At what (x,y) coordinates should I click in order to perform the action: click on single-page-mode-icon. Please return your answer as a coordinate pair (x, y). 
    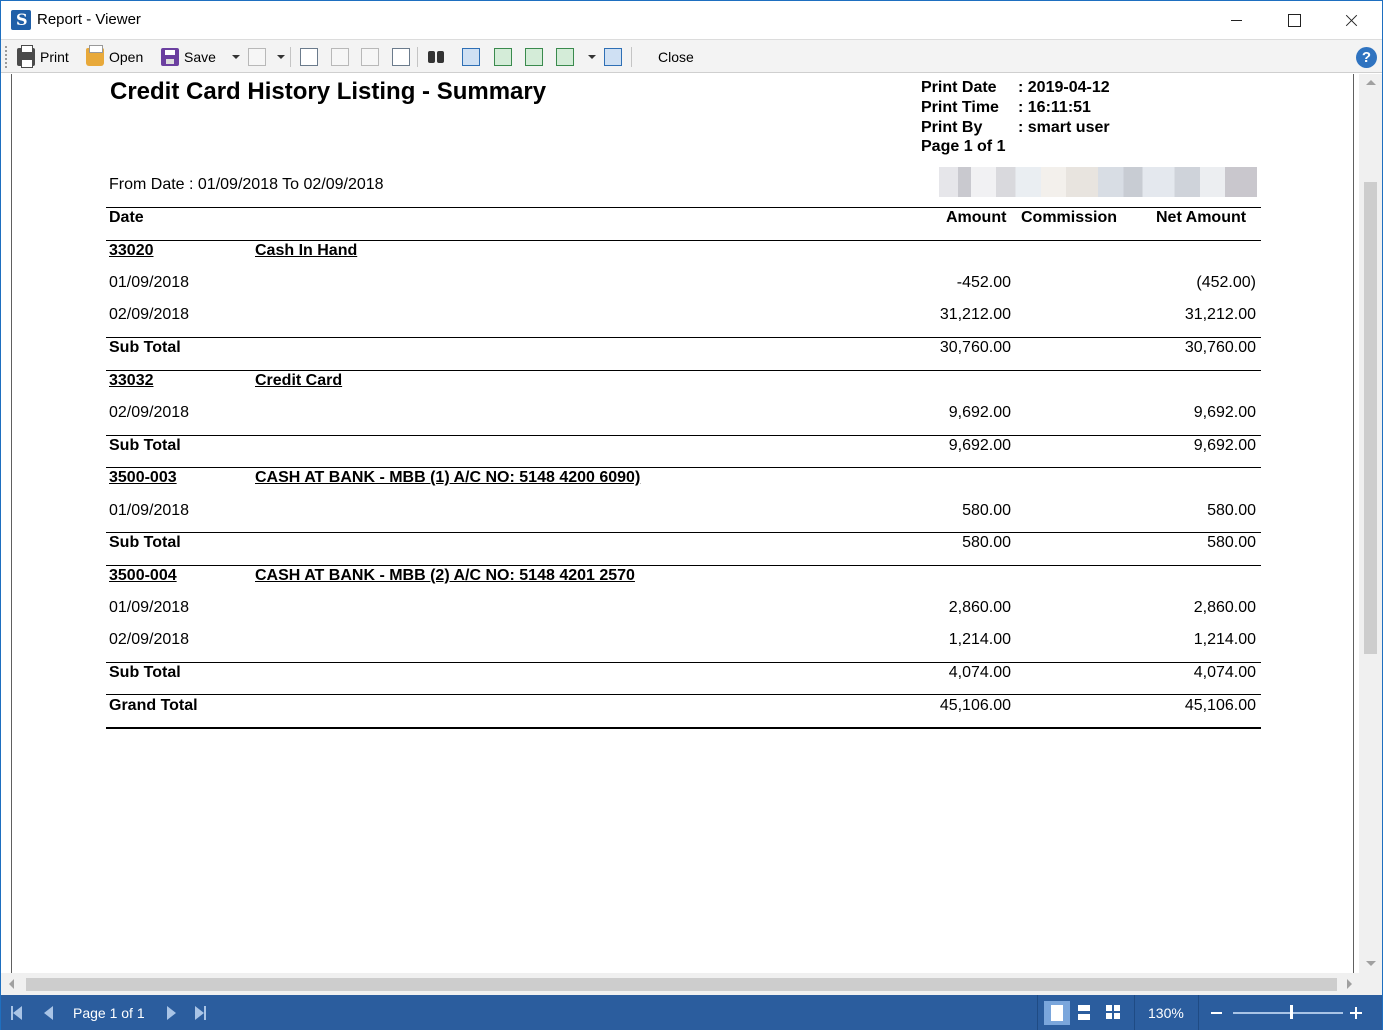
    Looking at the image, I should click on (1057, 1013).